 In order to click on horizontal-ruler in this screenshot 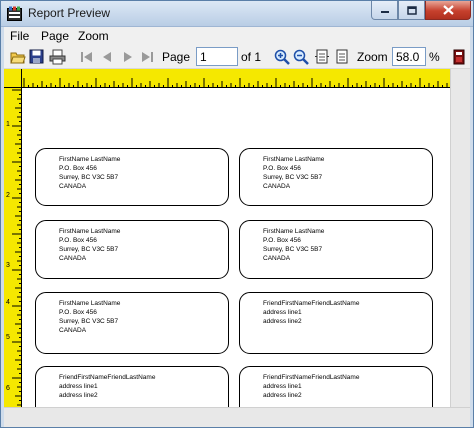, I will do `click(227, 78)`.